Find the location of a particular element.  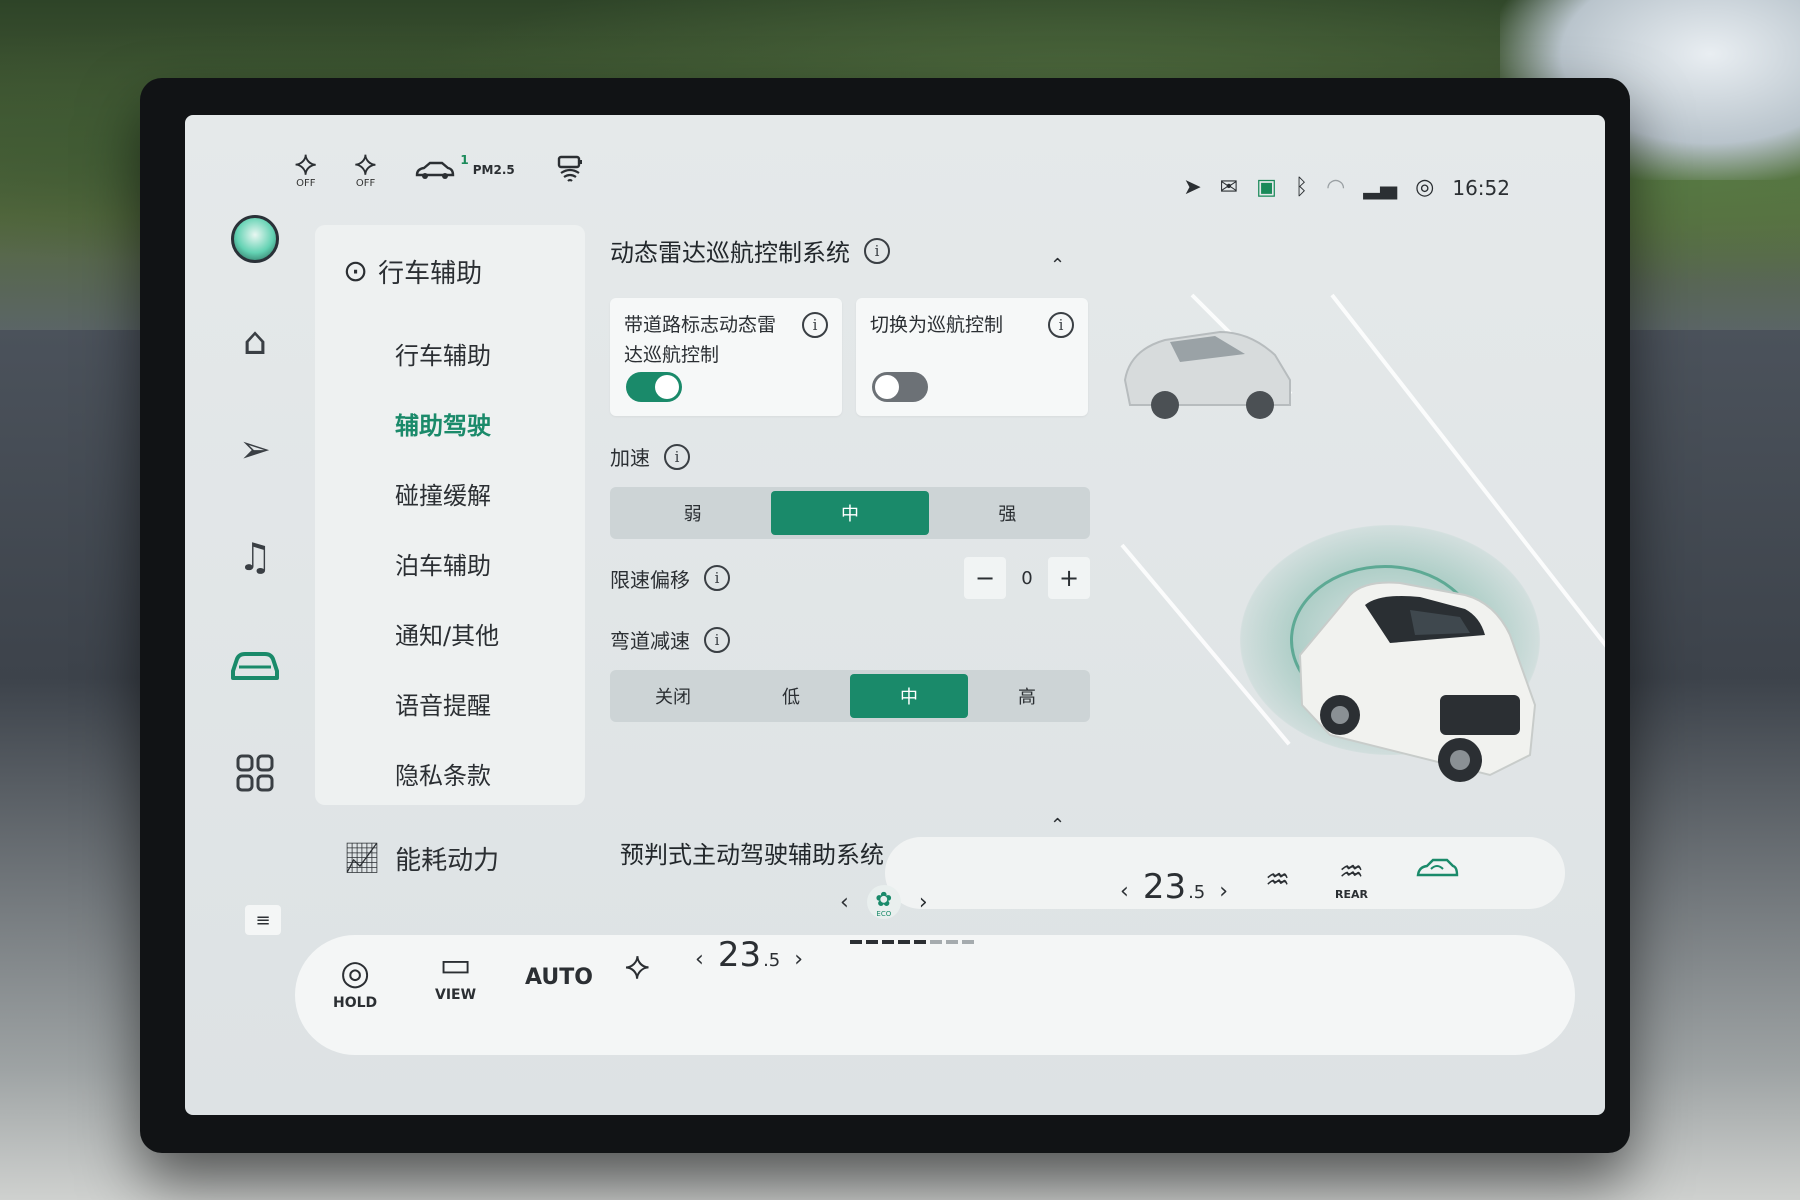

menu-item-energy: 📈︎ 能耗动力 is located at coordinates (421, 858).